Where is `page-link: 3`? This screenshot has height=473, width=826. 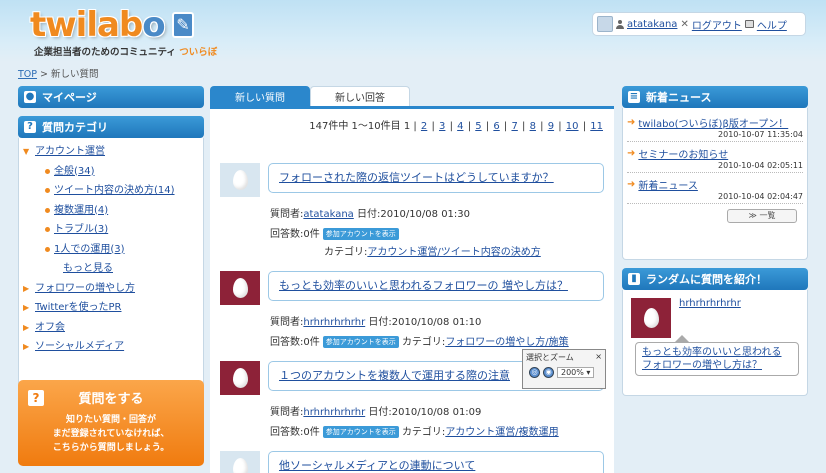
page-link: 3 is located at coordinates (442, 126).